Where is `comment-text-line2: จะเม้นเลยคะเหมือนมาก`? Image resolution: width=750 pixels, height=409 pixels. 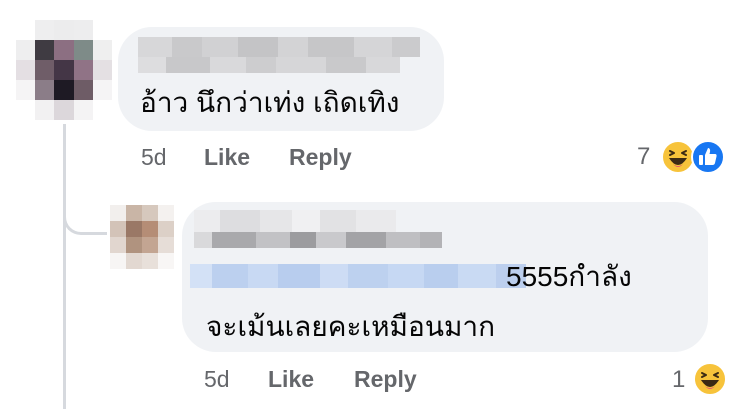 comment-text-line2: จะเม้นเลยคะเหมือนมาก is located at coordinates (351, 326).